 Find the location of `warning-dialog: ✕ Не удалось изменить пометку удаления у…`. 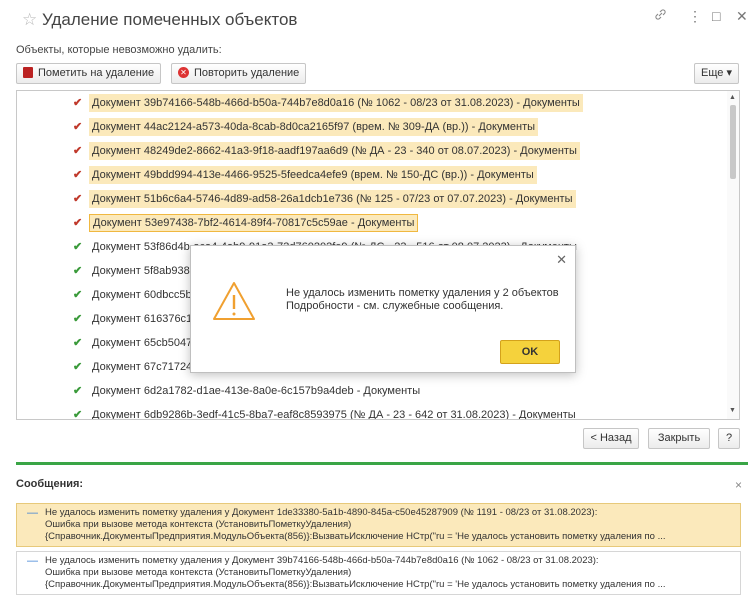

warning-dialog: ✕ Не удалось изменить пометку удаления у… is located at coordinates (383, 309).